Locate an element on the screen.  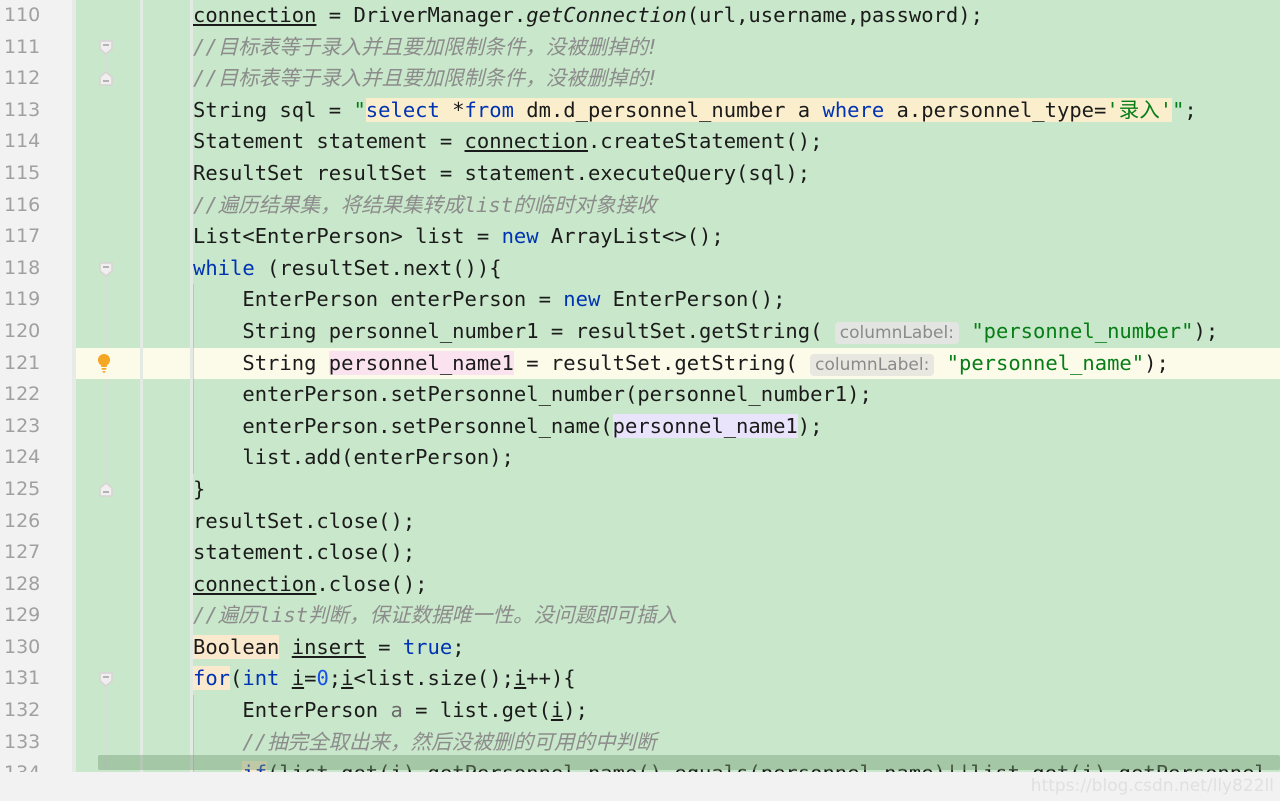
lightbulb-icon is located at coordinates (104, 363).